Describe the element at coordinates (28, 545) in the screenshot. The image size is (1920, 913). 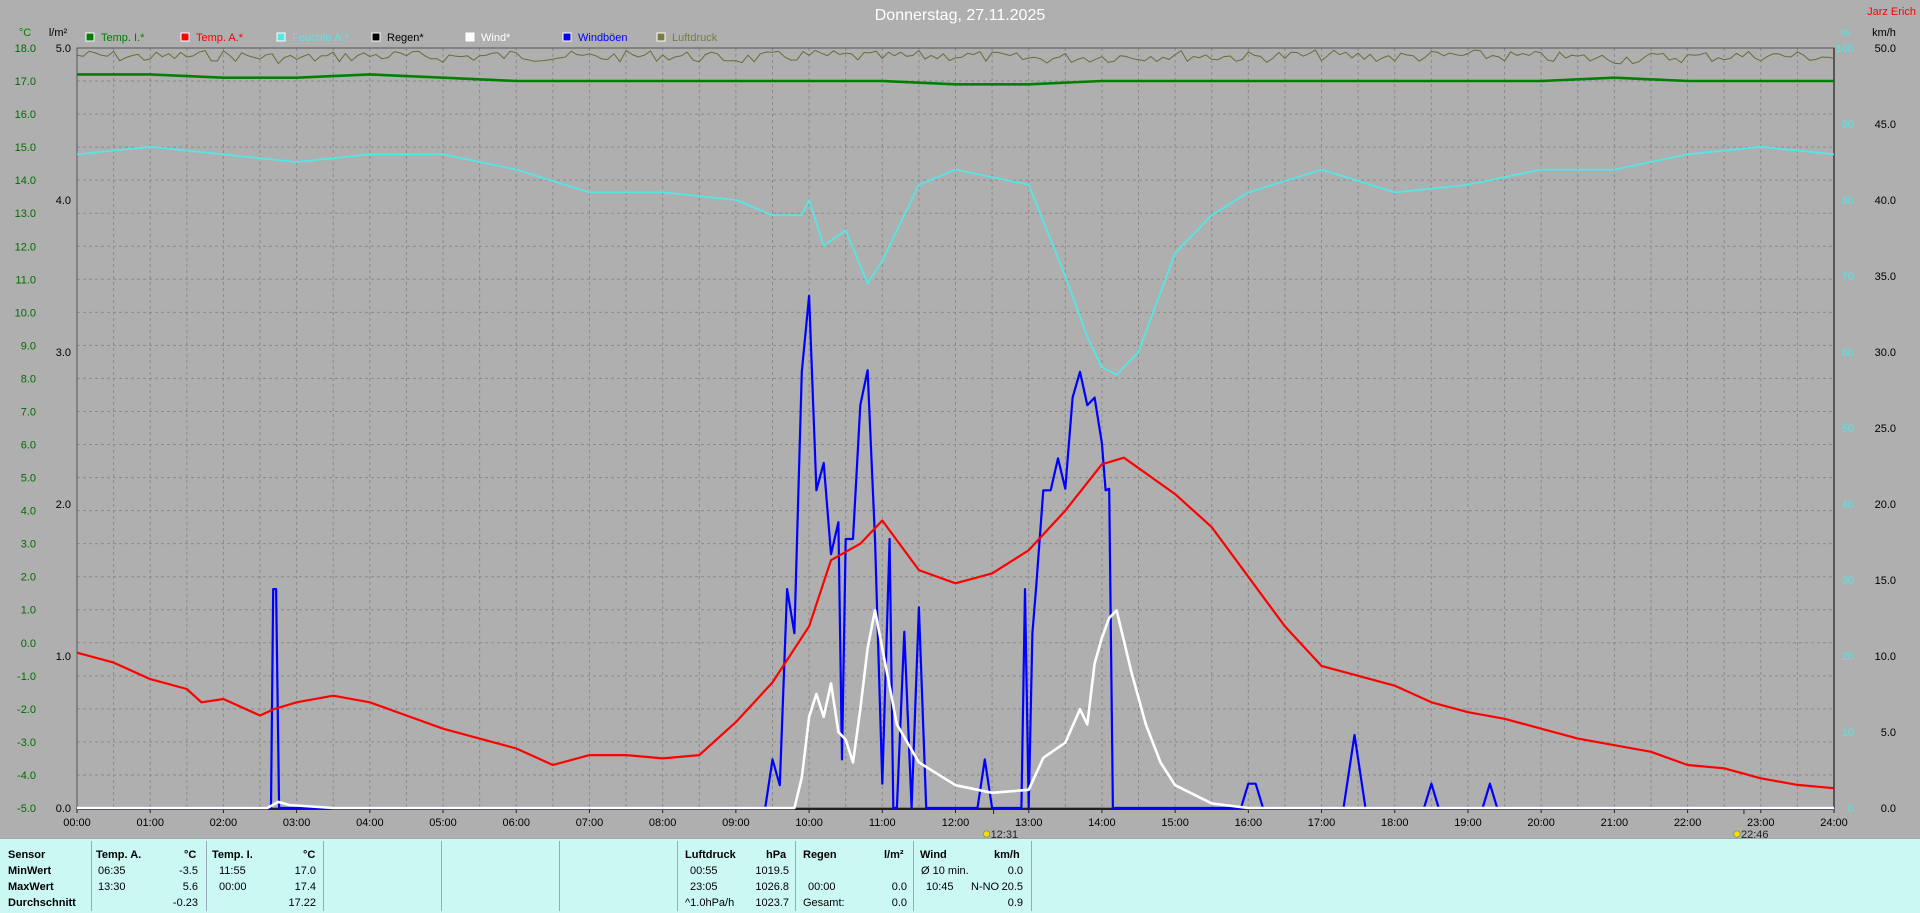
I see `temp-tick-label: 3.0` at that location.